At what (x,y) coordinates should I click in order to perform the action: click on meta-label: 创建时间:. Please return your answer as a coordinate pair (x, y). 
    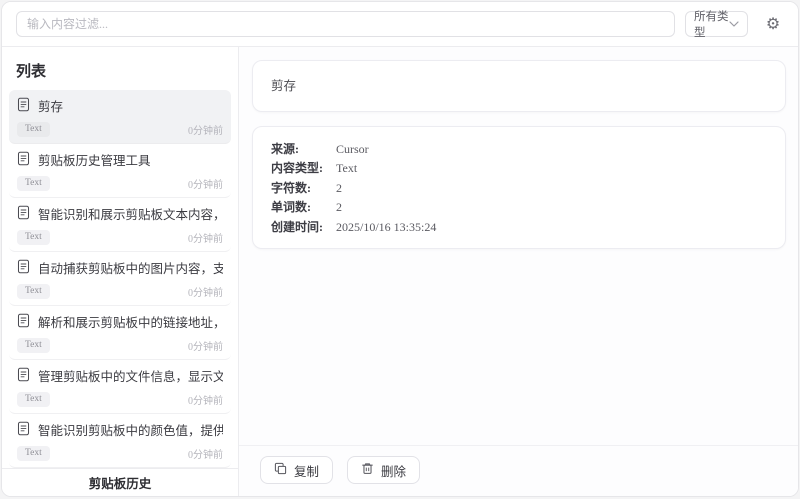
    Looking at the image, I should click on (297, 226).